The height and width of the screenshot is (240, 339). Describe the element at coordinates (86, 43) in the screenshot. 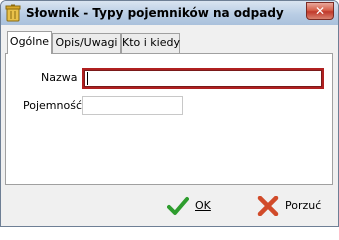

I see `tab-opis-uwagi: Opis/Uwagi` at that location.